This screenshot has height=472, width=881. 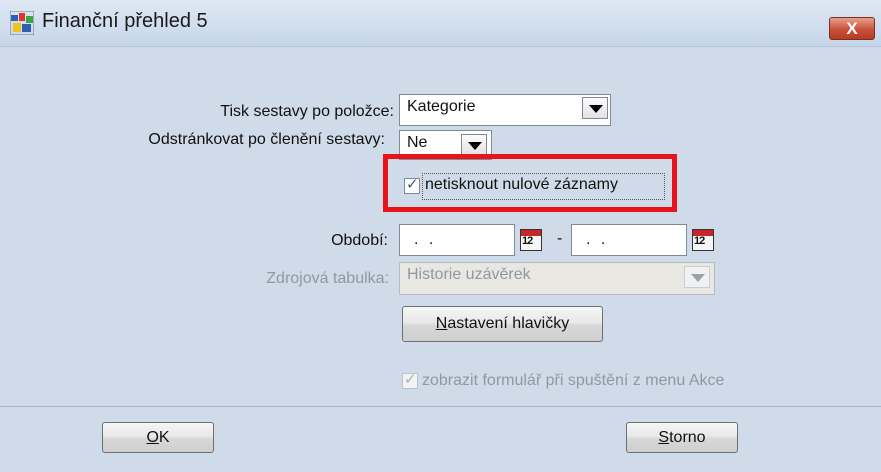 I want to click on nastaveni-hlavicky-button: Nastavení hlavičky, so click(x=502, y=324).